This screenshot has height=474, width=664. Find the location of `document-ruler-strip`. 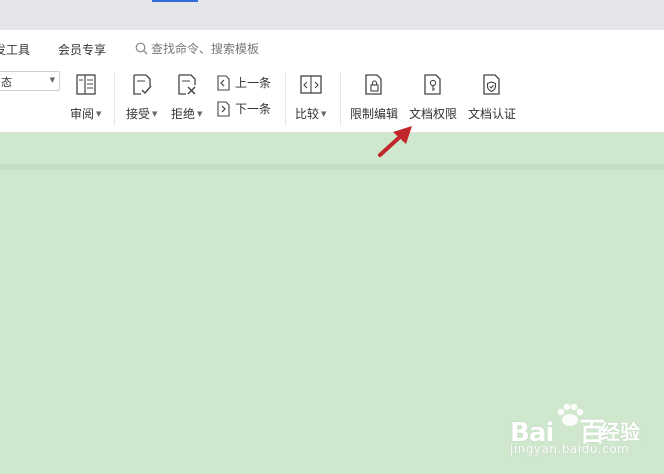

document-ruler-strip is located at coordinates (332, 167).